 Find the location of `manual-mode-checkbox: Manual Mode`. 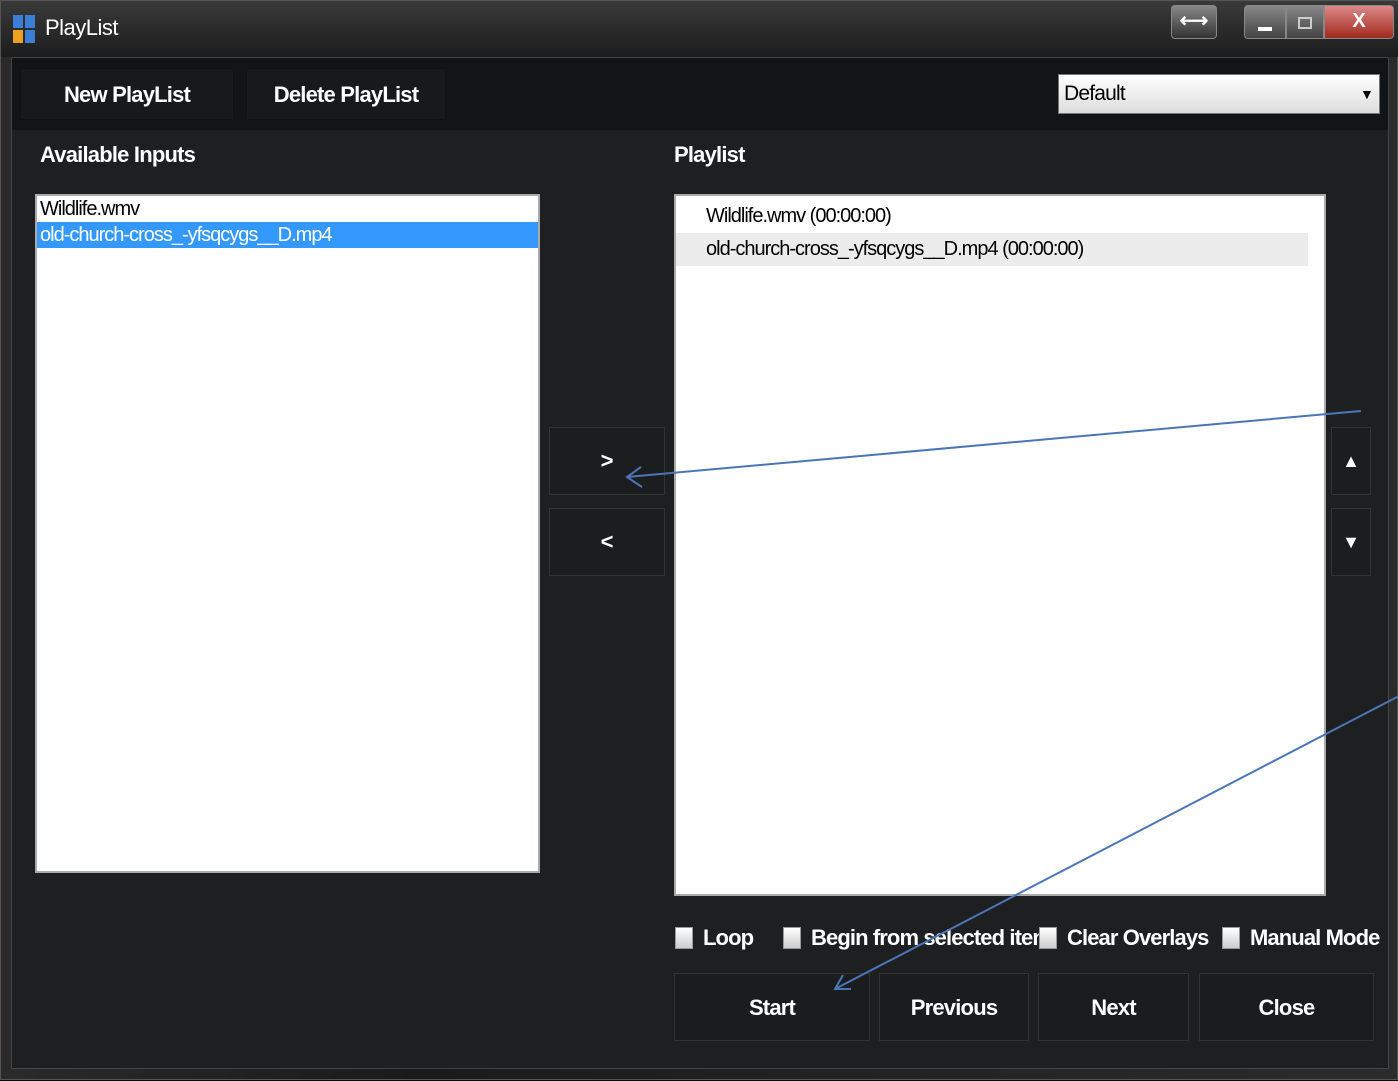

manual-mode-checkbox: Manual Mode is located at coordinates (1302, 938).